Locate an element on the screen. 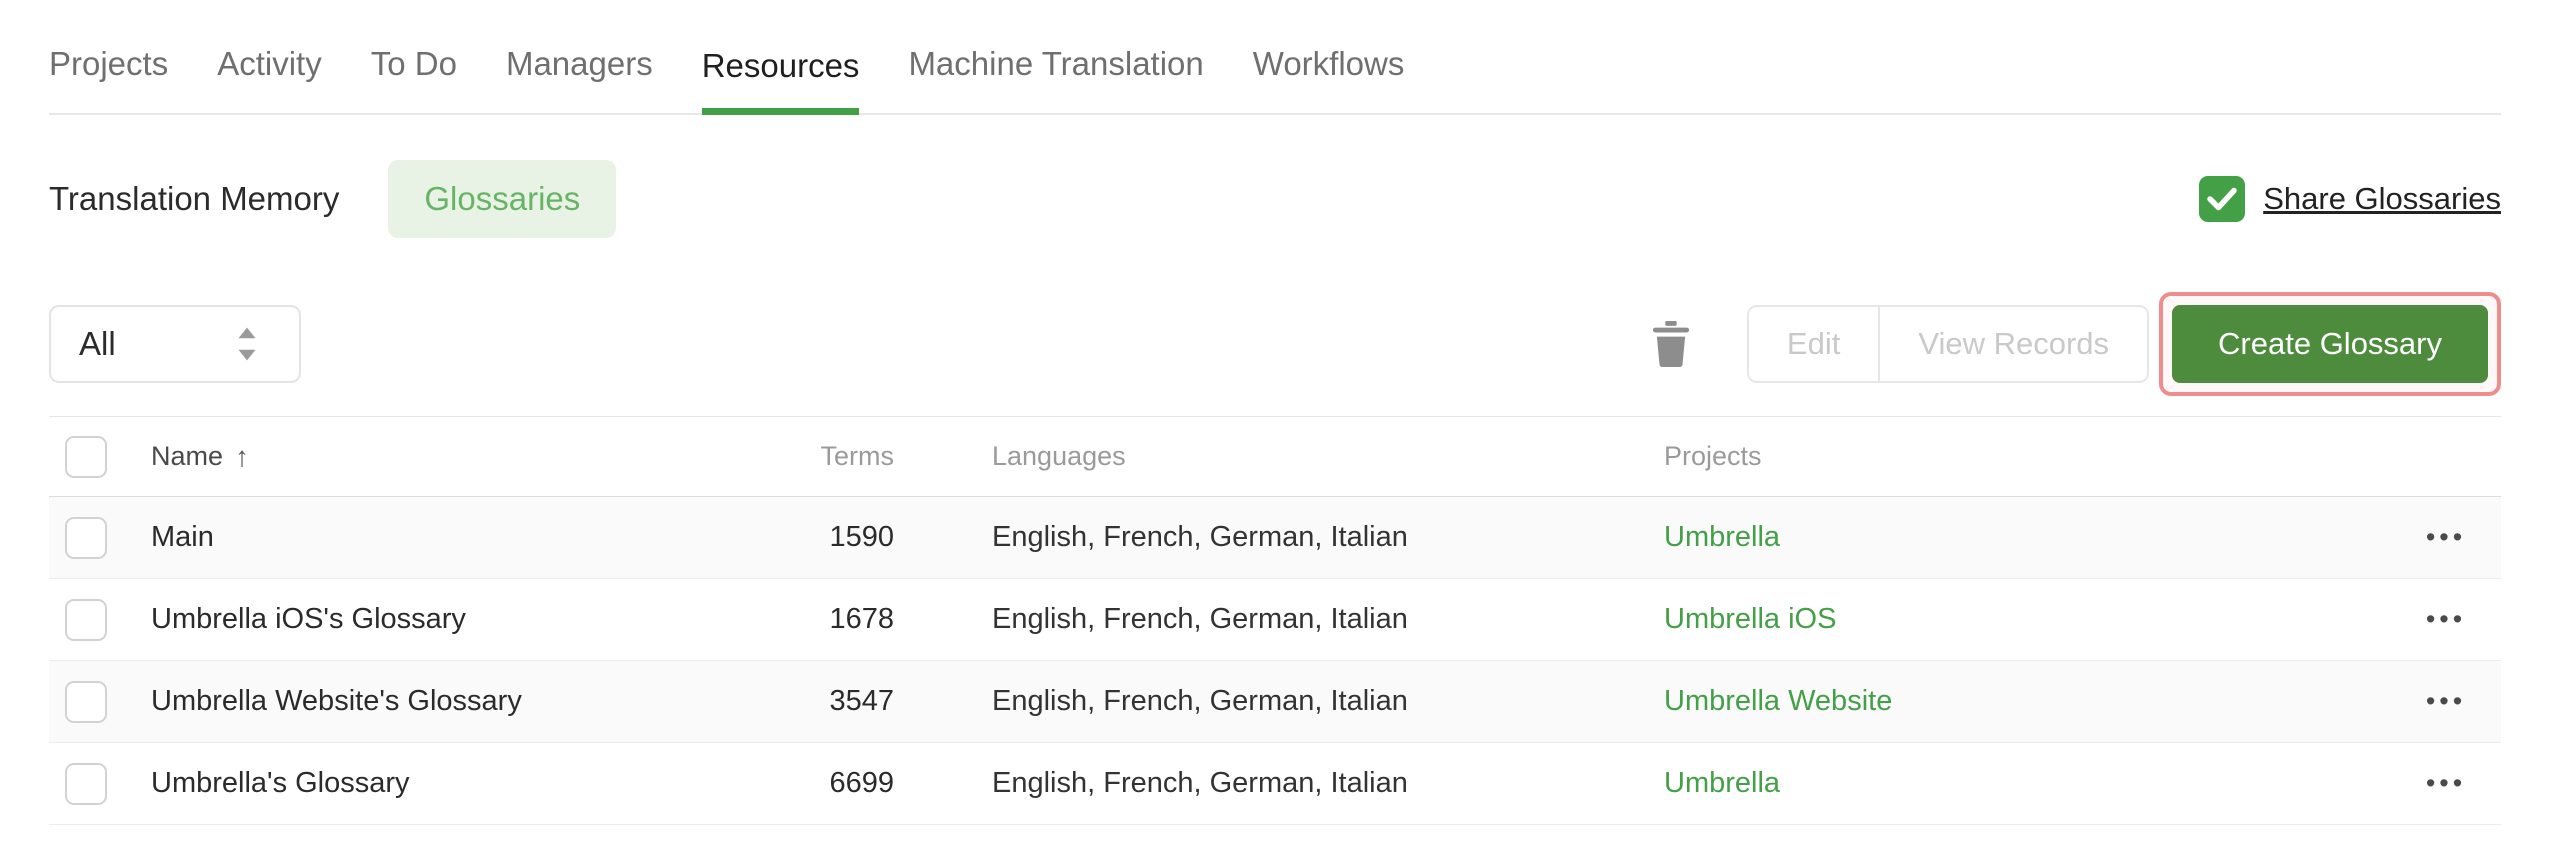 Image resolution: width=2550 pixels, height=868 pixels. column-header-languages: Languages is located at coordinates (1059, 456).